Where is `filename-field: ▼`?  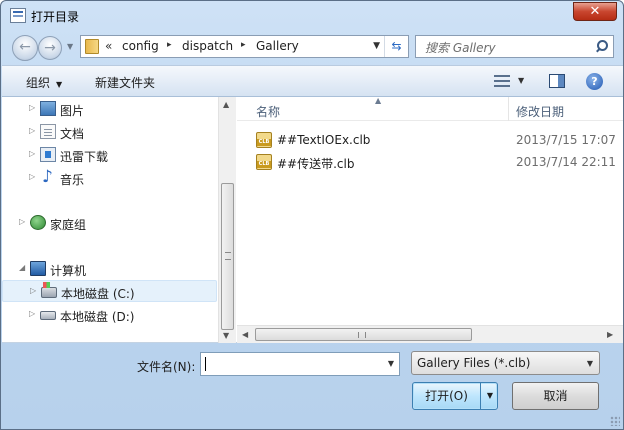 filename-field: ▼ is located at coordinates (300, 364).